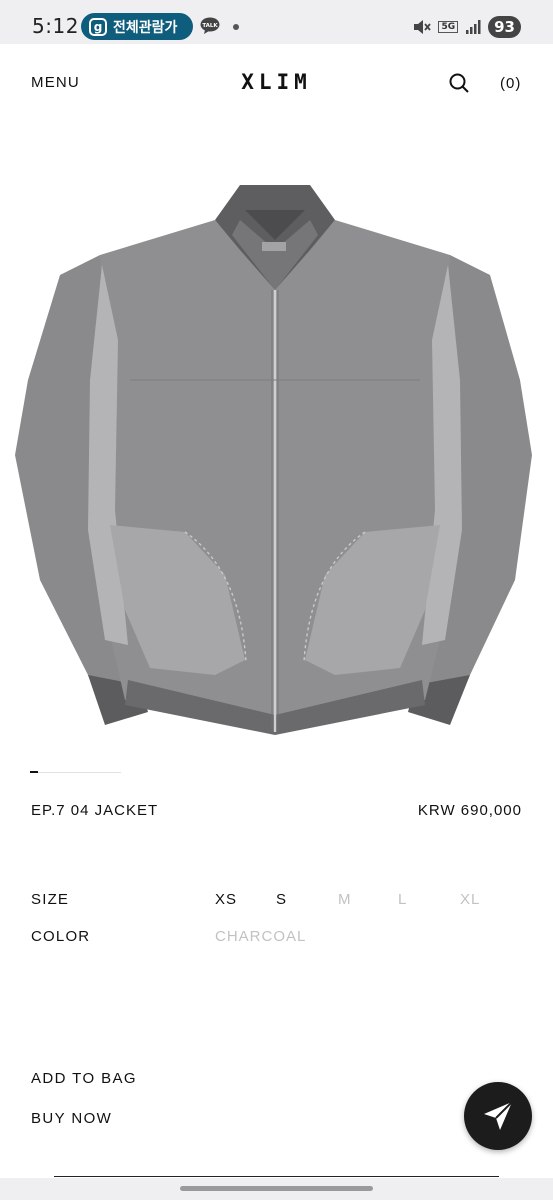  Describe the element at coordinates (402, 899) in the screenshot. I see `size-option-l: L` at that location.